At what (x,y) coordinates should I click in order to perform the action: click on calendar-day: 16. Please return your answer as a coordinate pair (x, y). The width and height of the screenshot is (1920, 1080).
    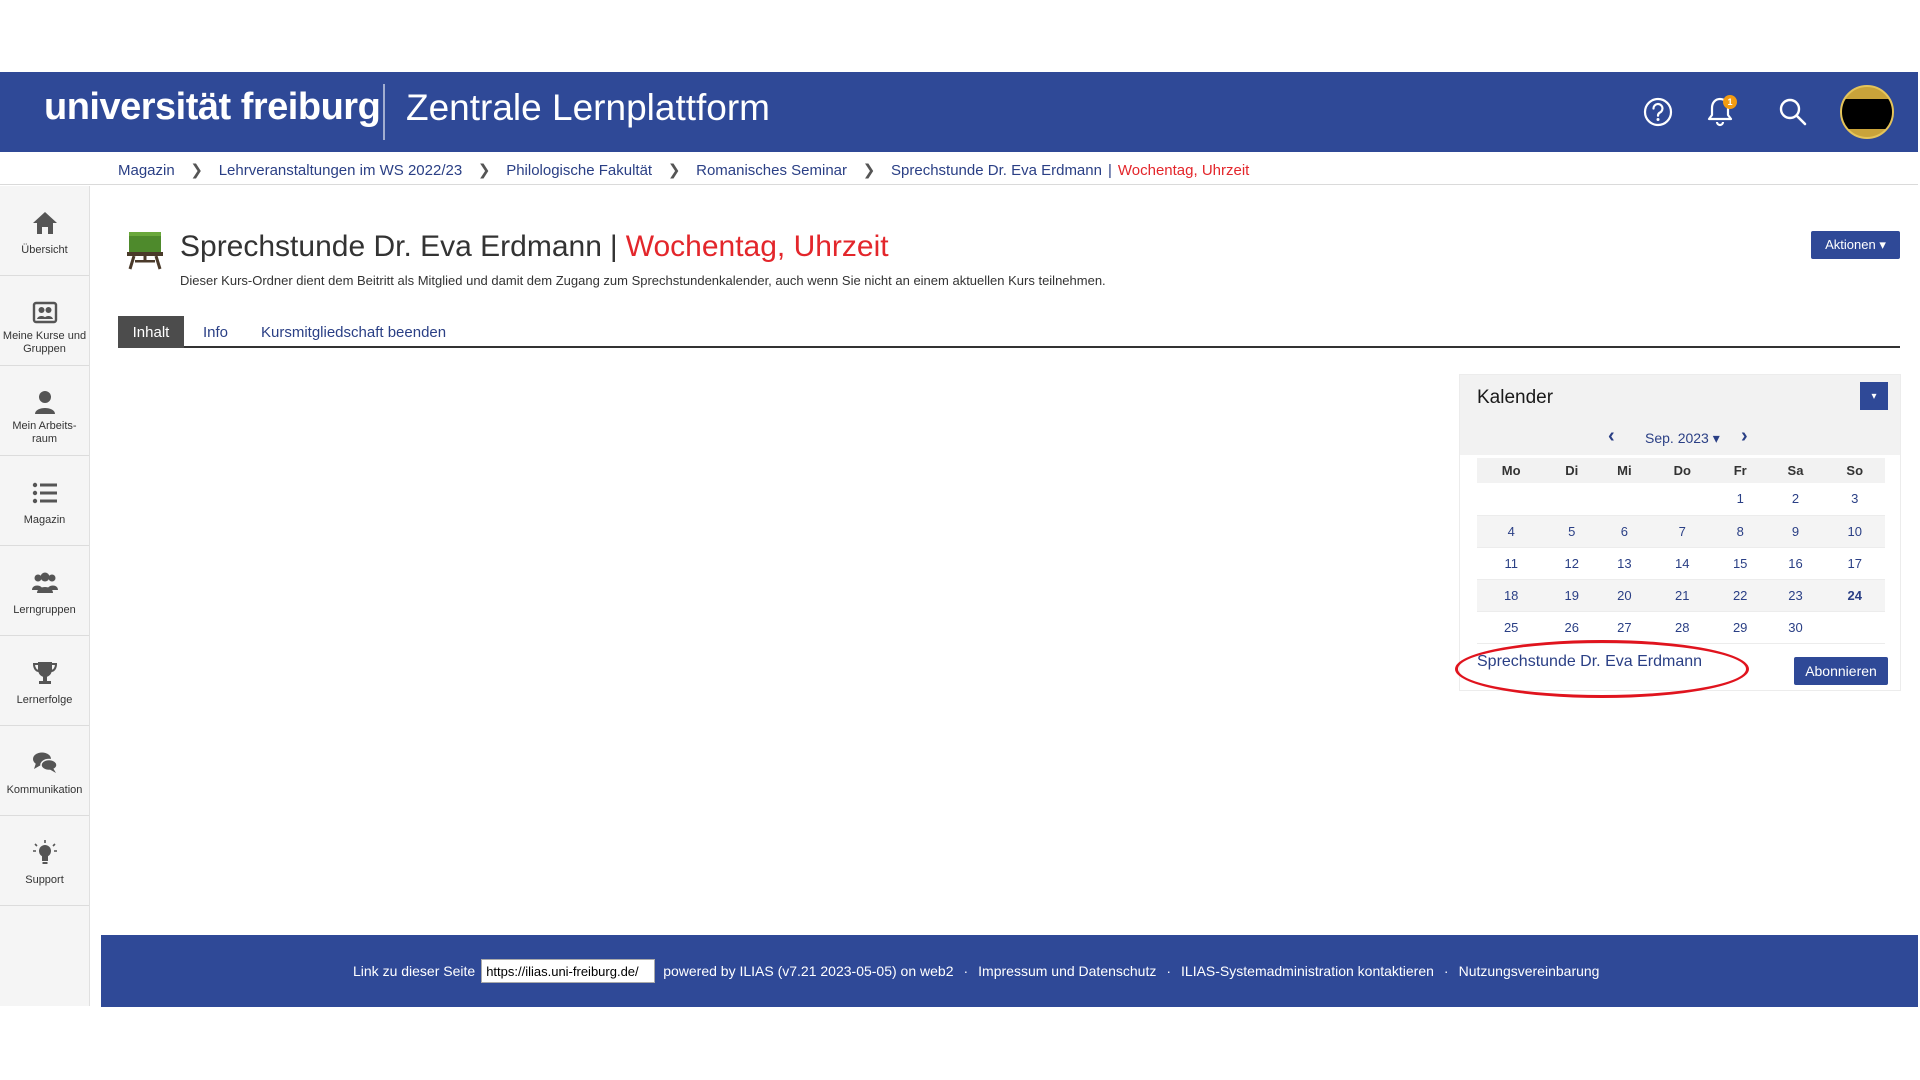
    Looking at the image, I should click on (1795, 563).